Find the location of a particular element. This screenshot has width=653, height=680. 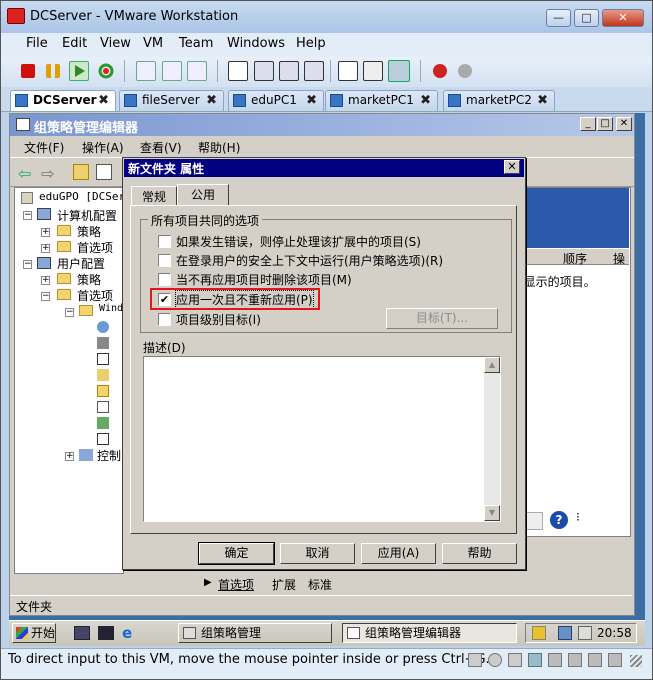

resize-grip-icon is located at coordinates (636, 661).